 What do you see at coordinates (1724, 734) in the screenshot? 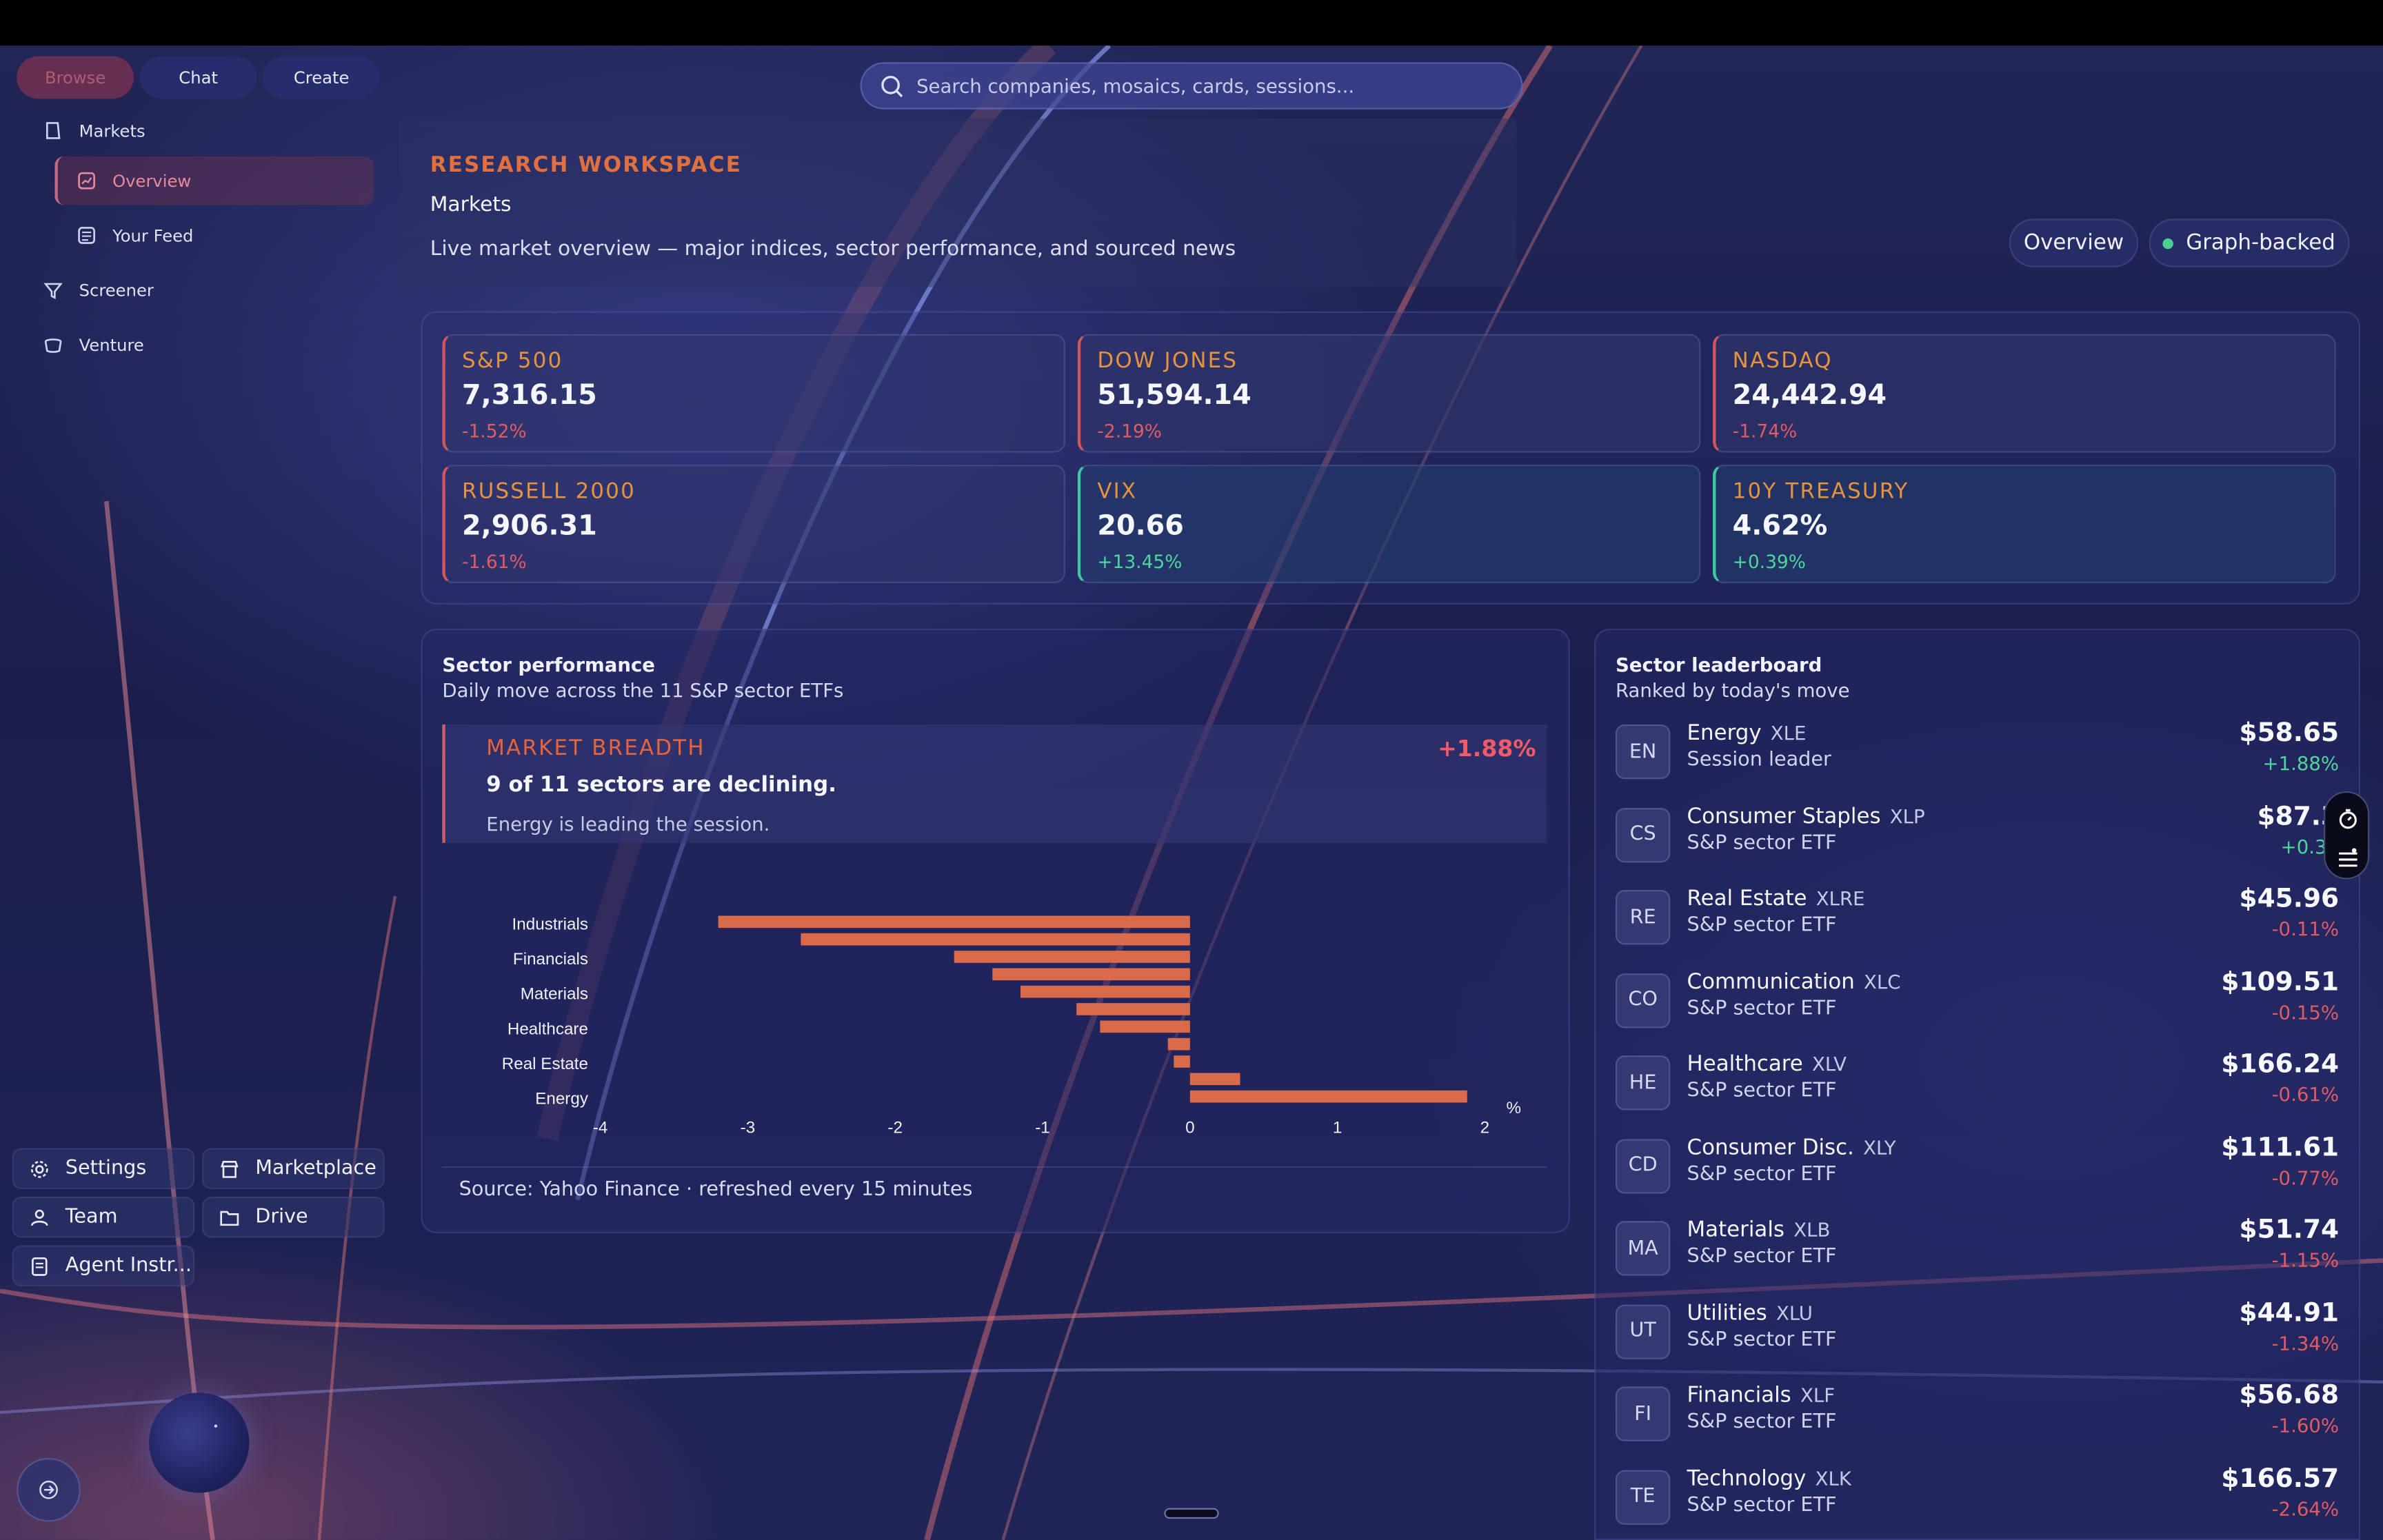
I see `sector-name-text: Energy` at bounding box center [1724, 734].